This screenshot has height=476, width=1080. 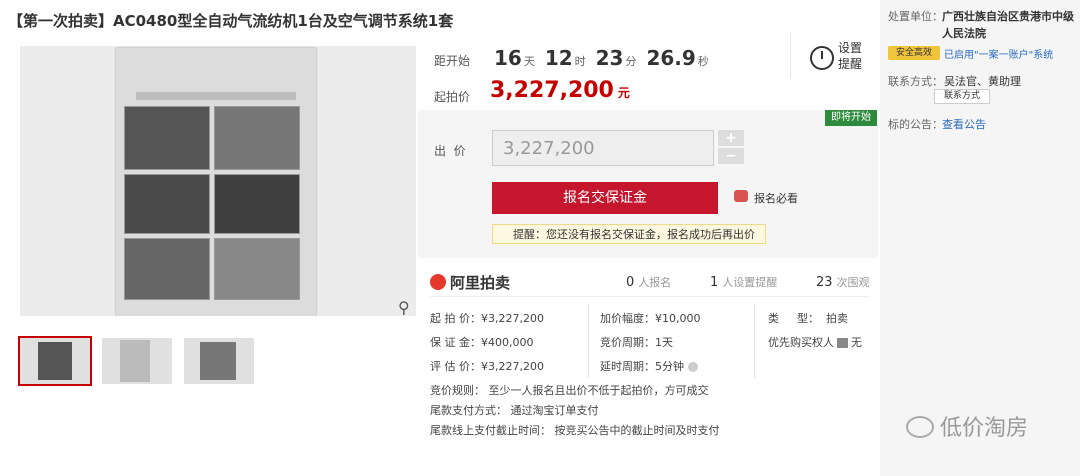 What do you see at coordinates (575, 430) in the screenshot?
I see `detail-deadline: 尾款线上支付截止时间： 按竞买公告中的截止时间及时支付` at bounding box center [575, 430].